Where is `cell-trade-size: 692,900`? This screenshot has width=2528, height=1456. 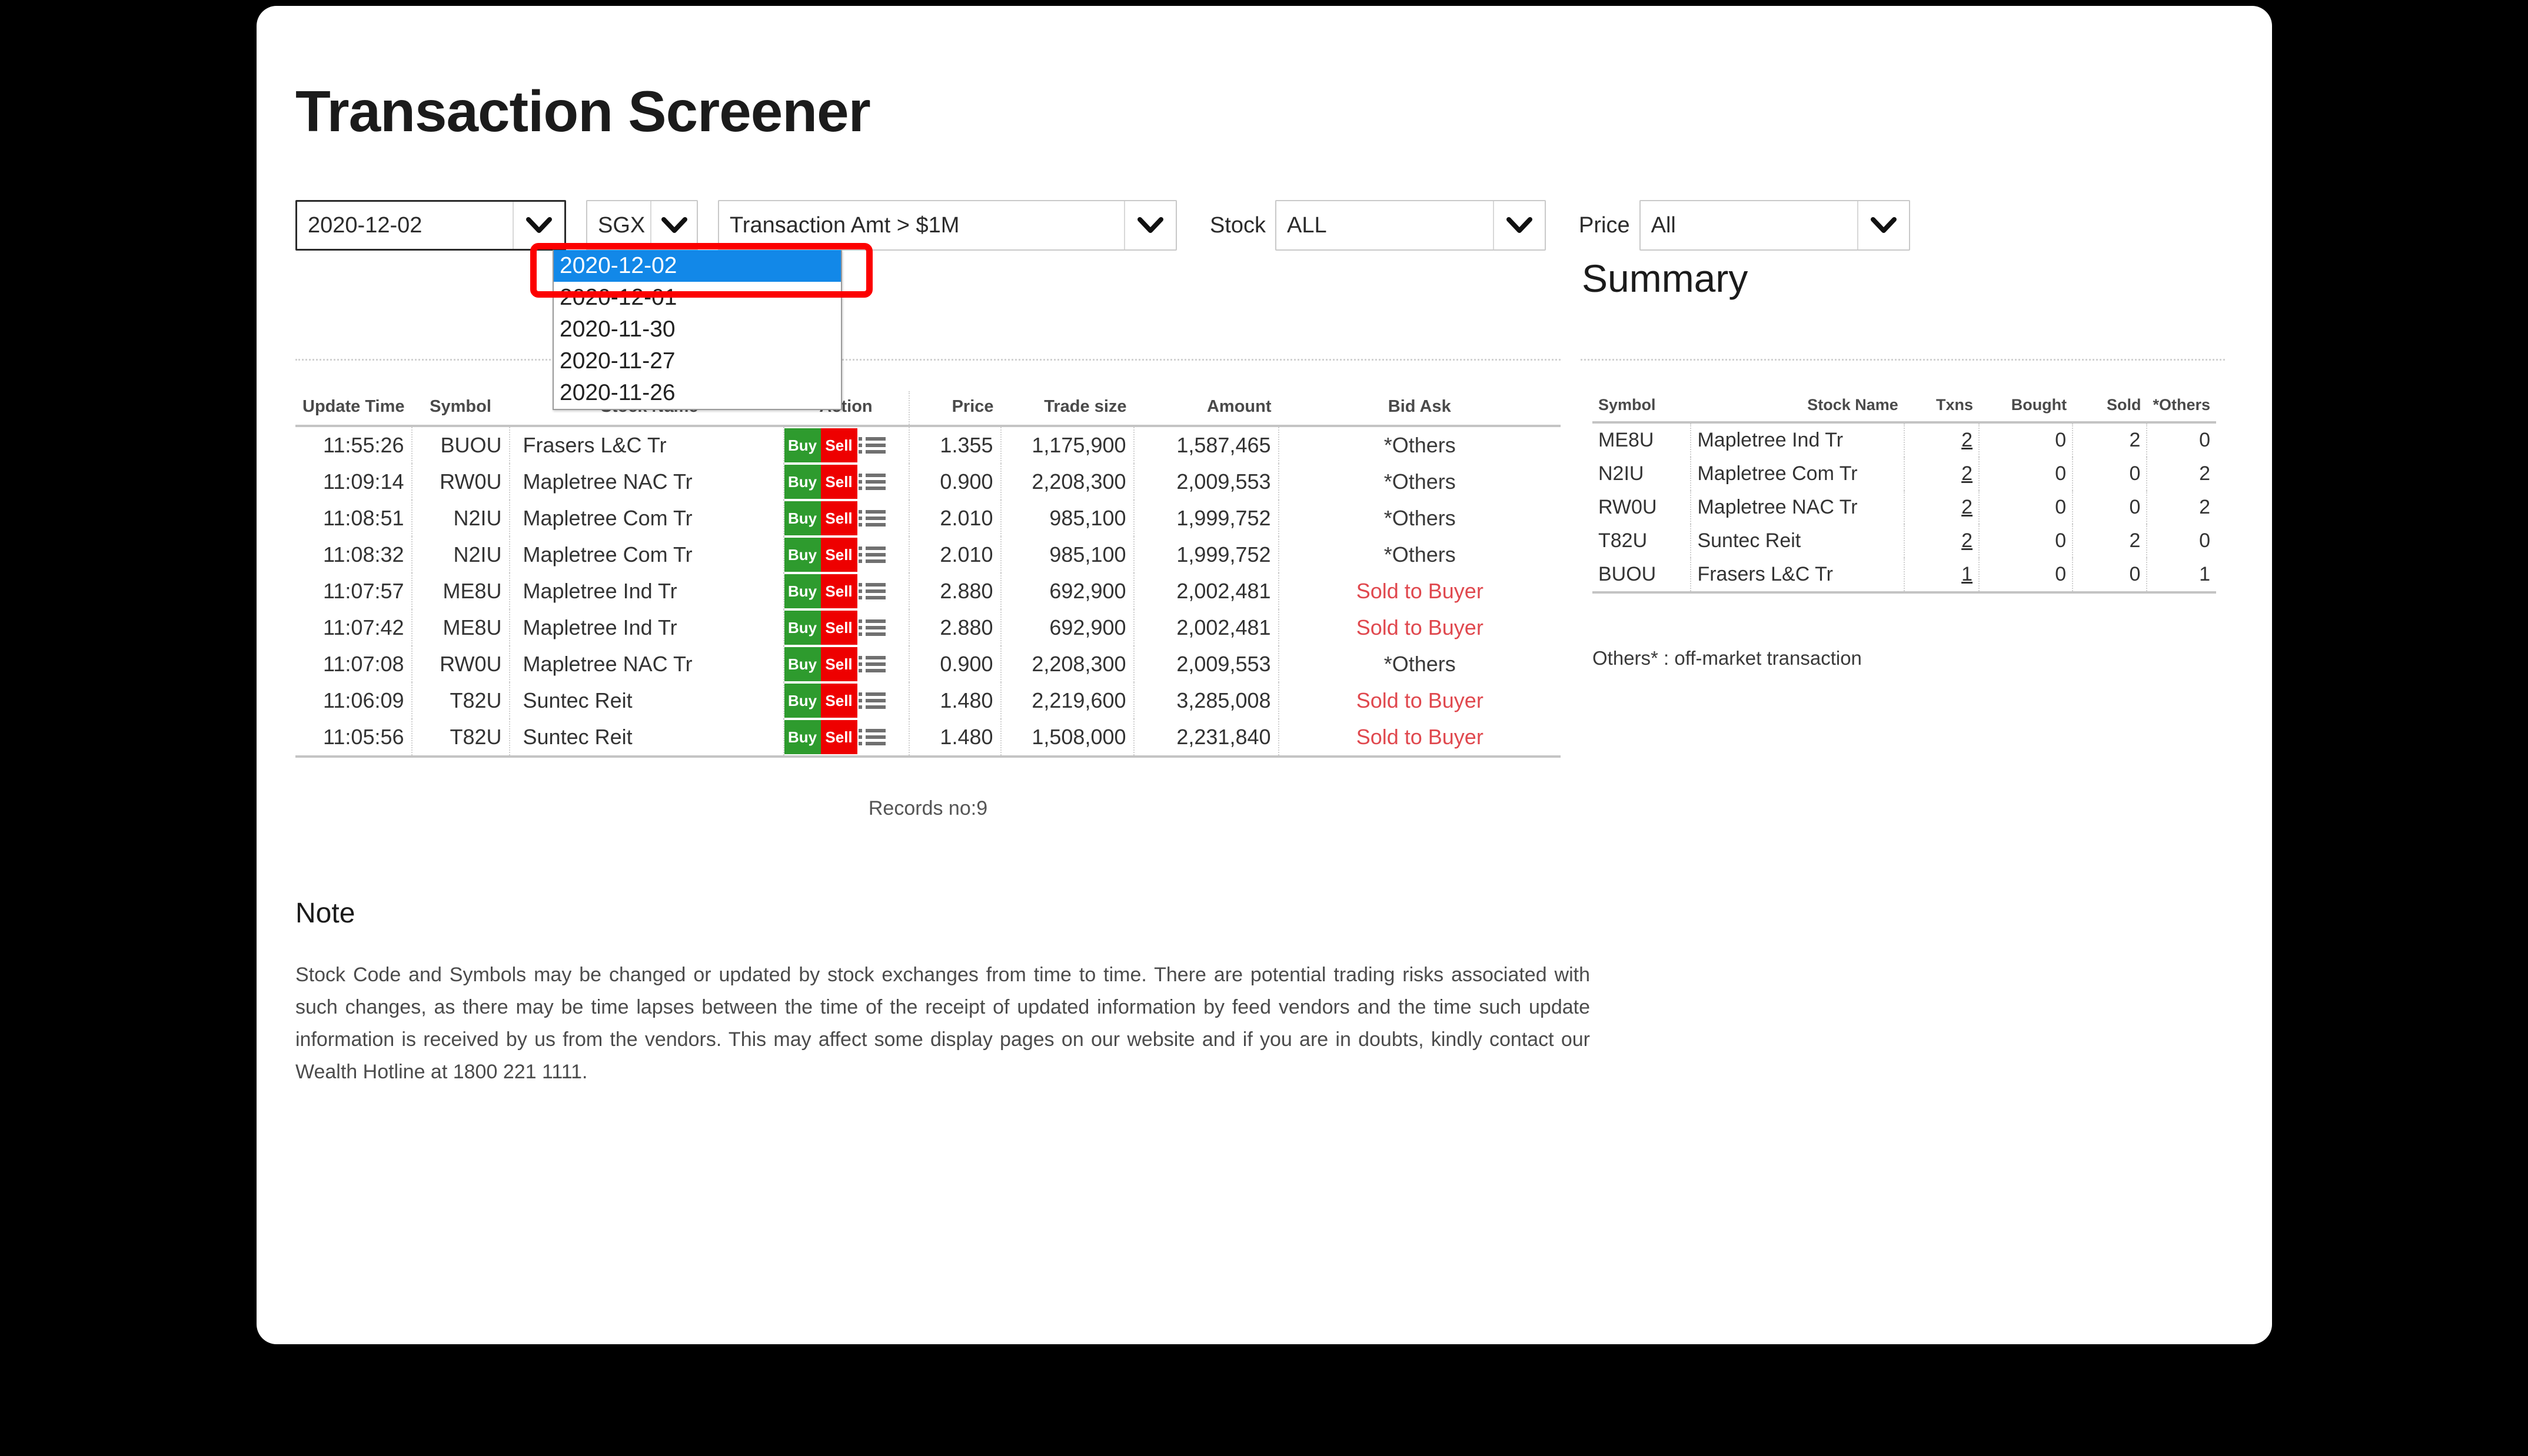 cell-trade-size: 692,900 is located at coordinates (1067, 591).